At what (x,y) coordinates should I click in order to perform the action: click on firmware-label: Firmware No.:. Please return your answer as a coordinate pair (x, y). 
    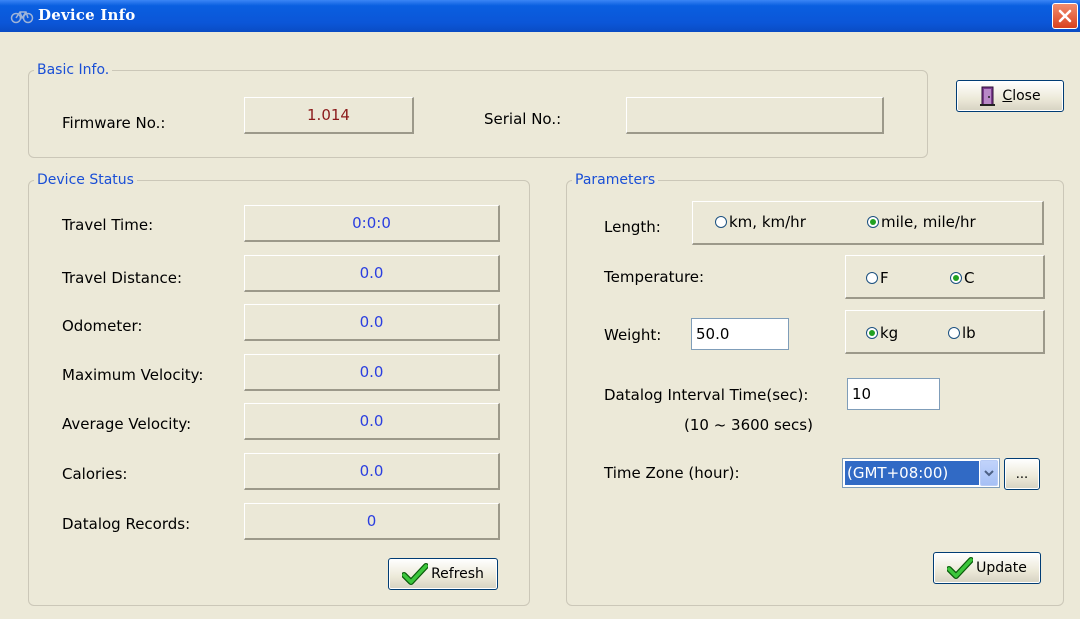
    Looking at the image, I should click on (114, 123).